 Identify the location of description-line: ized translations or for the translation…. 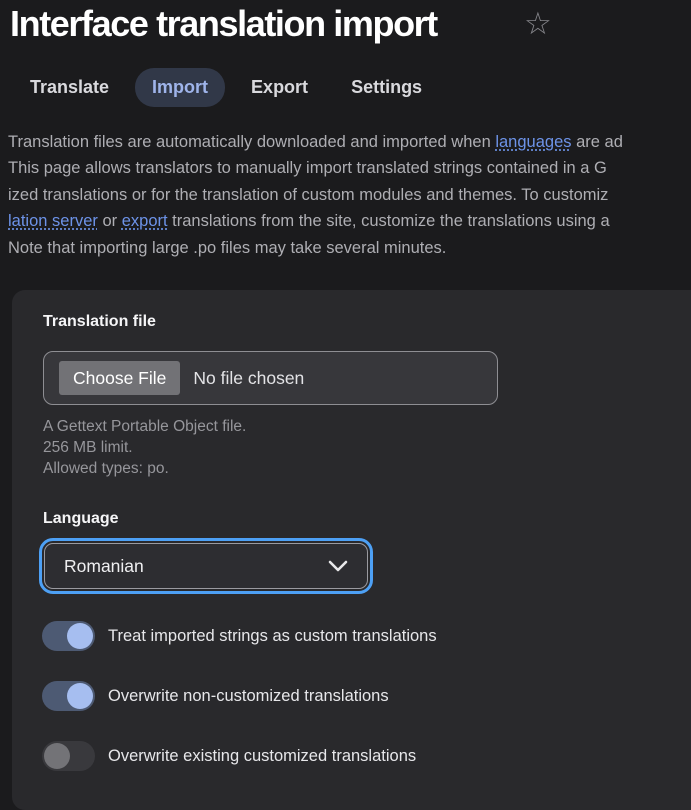
(349, 195).